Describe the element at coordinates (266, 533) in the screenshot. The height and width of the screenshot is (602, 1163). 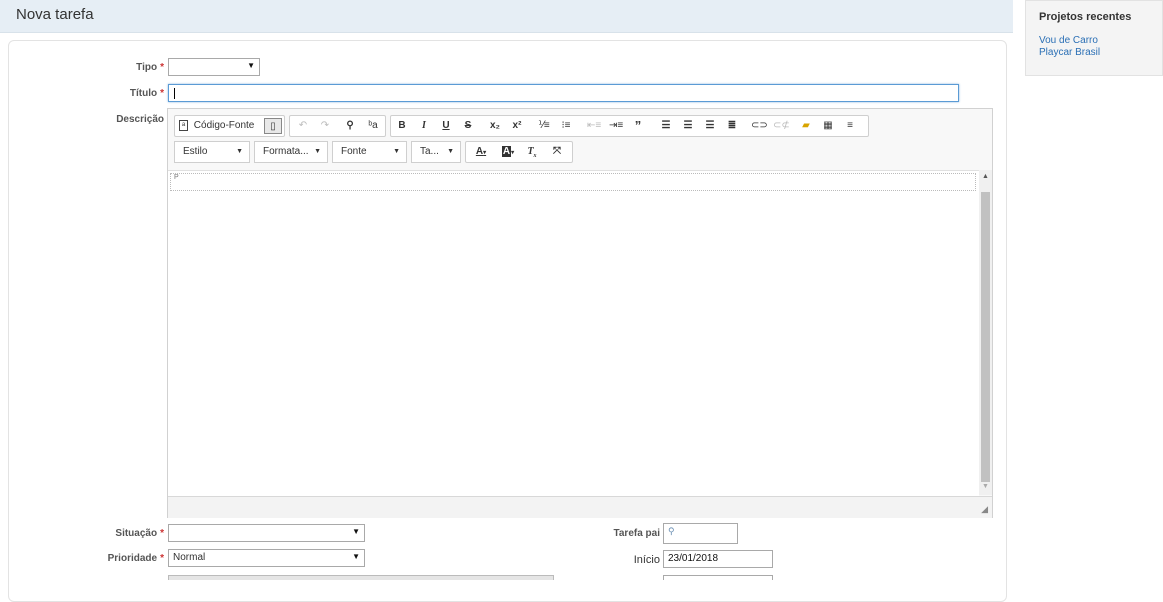
I see `situacao-select: ▼` at that location.